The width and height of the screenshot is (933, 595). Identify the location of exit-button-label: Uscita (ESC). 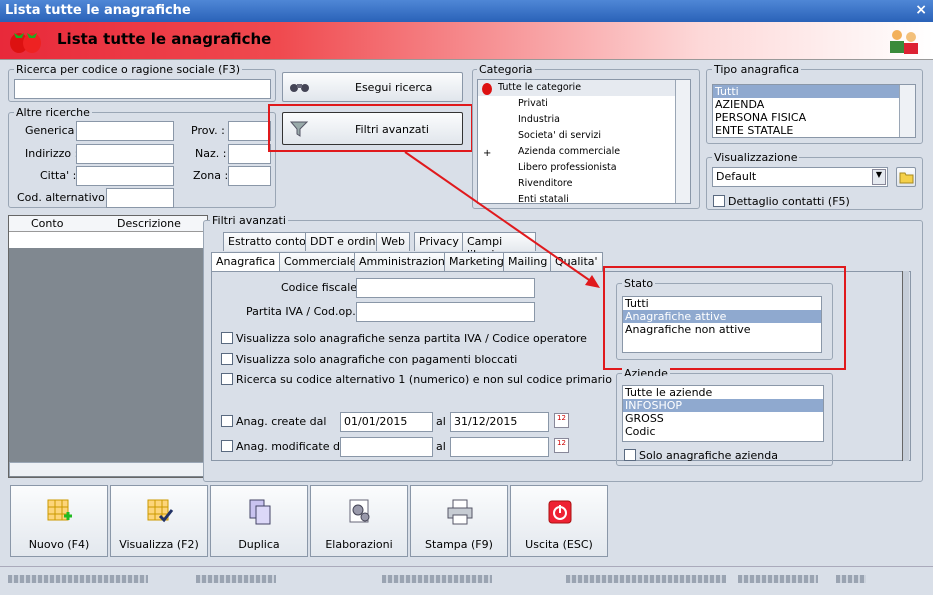
(559, 544).